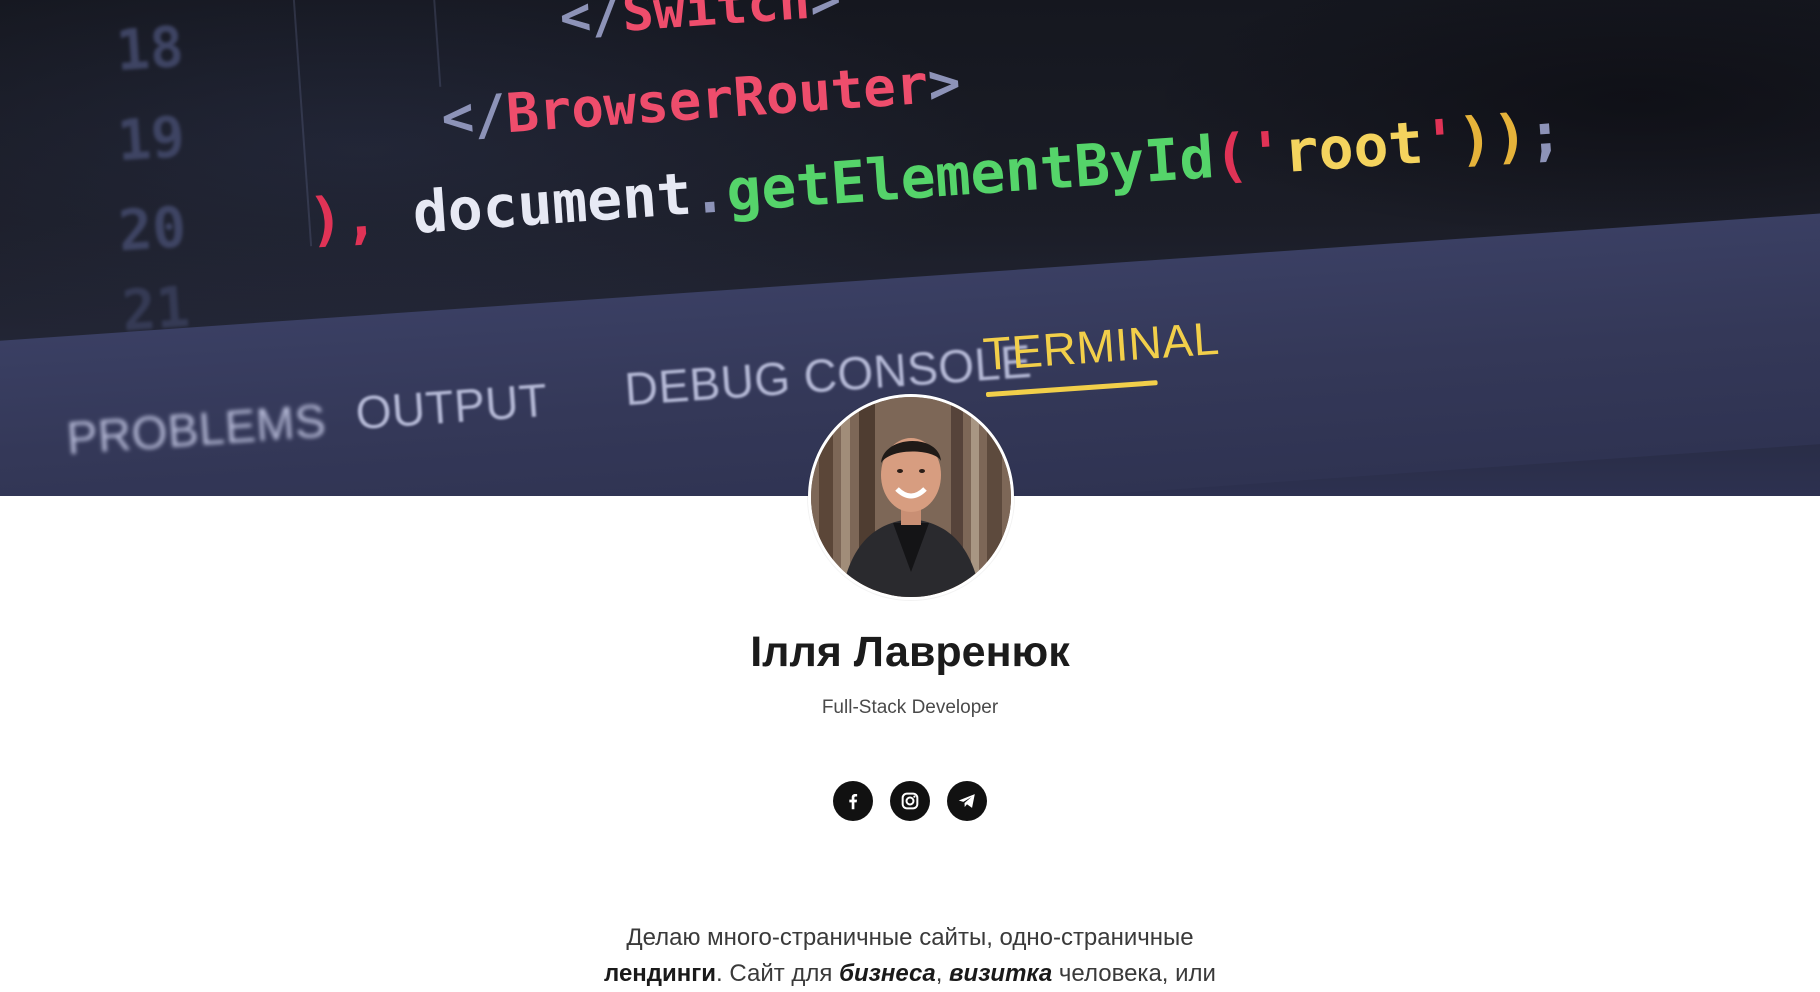 The height and width of the screenshot is (992, 1820). I want to click on social-links, so click(910, 801).